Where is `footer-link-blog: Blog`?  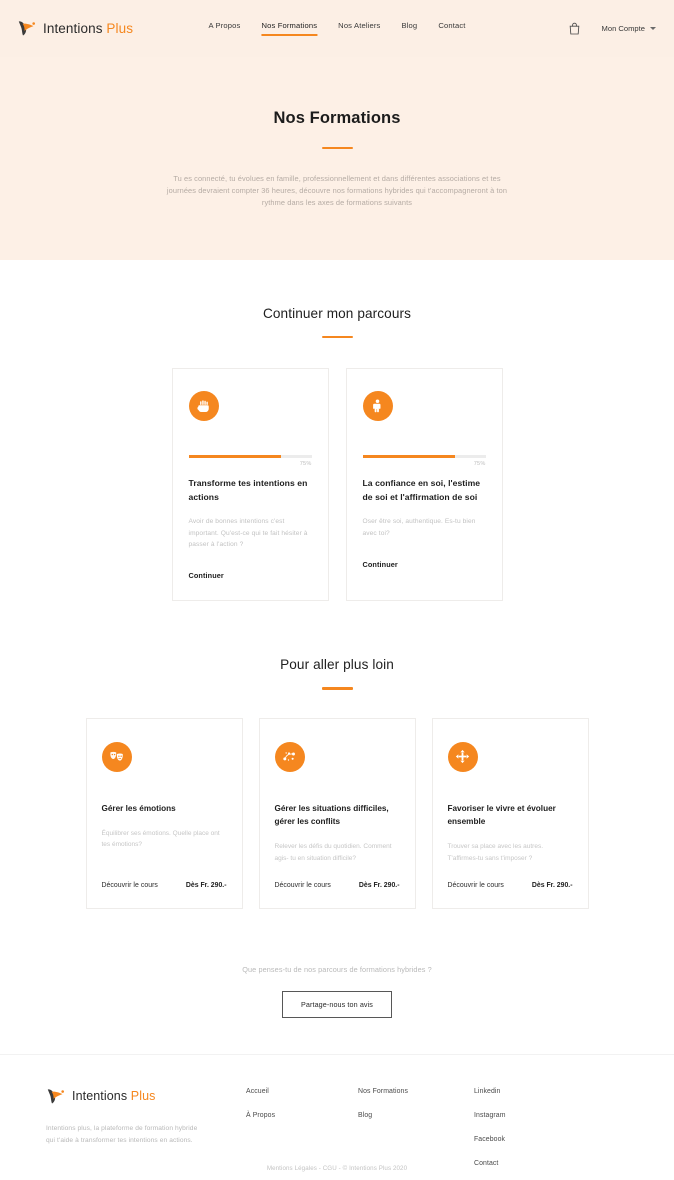
footer-link-blog: Blog is located at coordinates (416, 1115).